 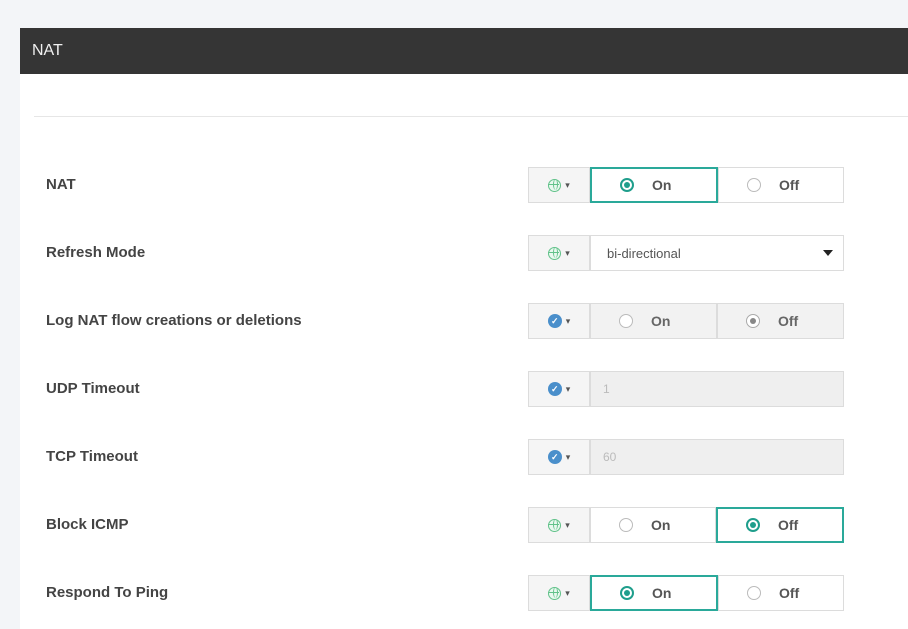 I want to click on block-icmp-off-option: Off, so click(x=780, y=525).